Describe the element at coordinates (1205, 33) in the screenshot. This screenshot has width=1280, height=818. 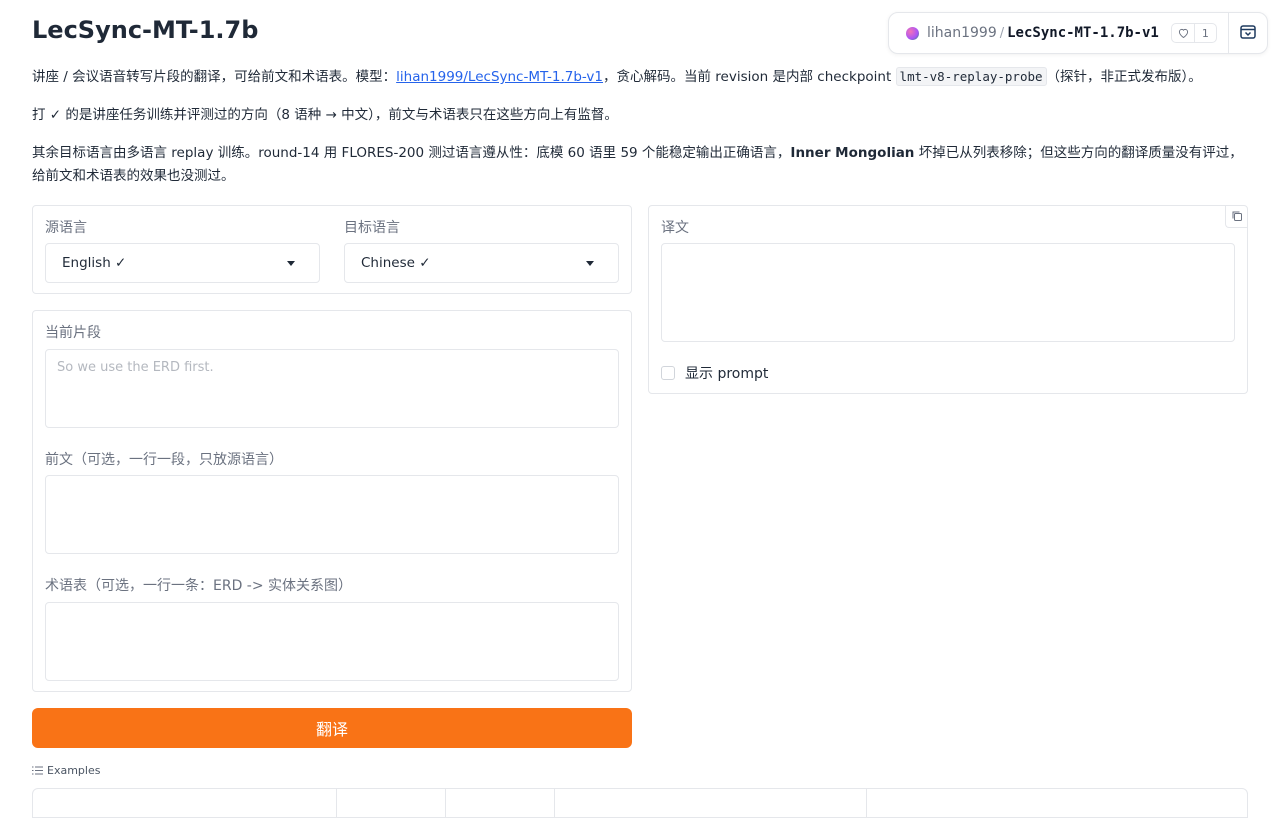
I see `like-count: 1` at that location.